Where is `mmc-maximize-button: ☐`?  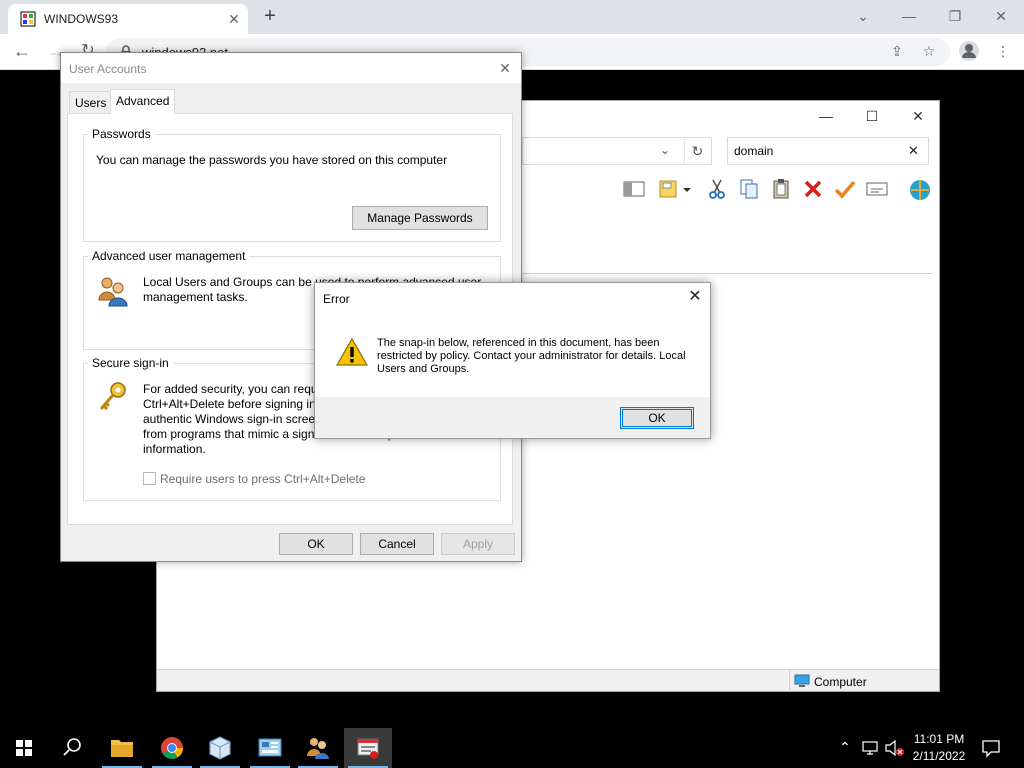
mmc-maximize-button: ☐ is located at coordinates (872, 116).